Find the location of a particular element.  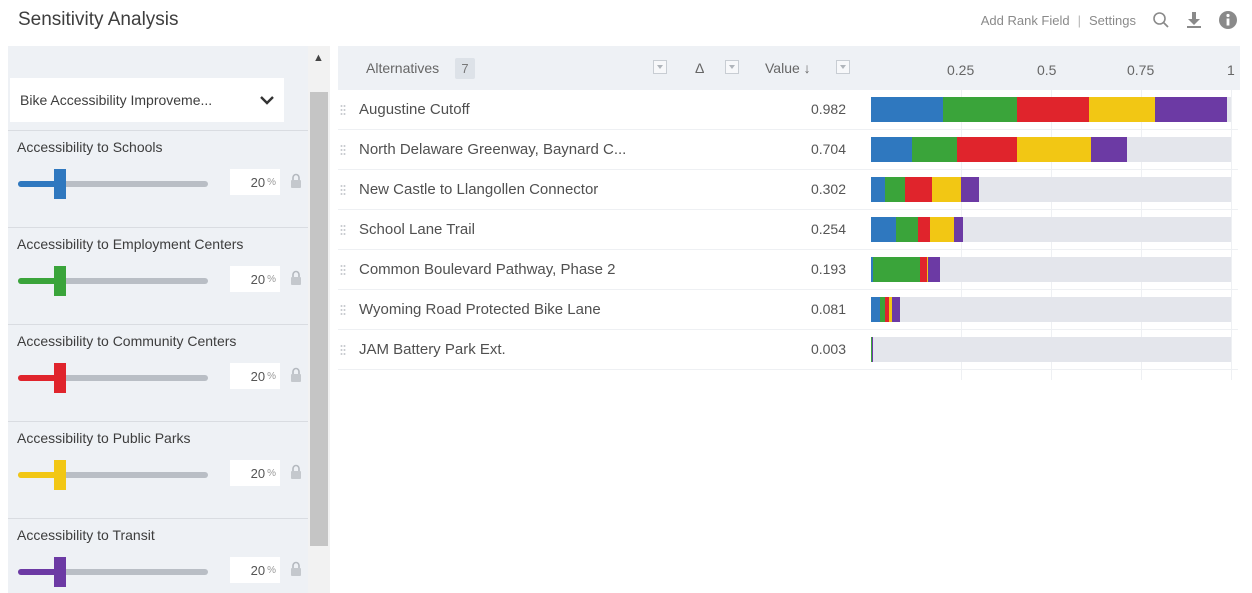

table-row: Common Boulevard Pathway, Phase 2 0.193 is located at coordinates (788, 270).